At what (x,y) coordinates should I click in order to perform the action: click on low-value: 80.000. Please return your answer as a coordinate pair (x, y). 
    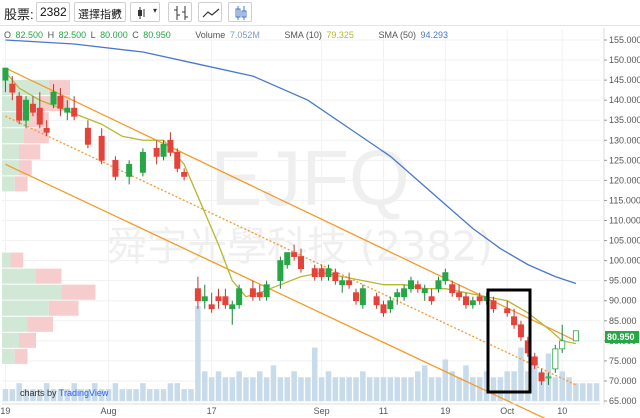
    Looking at the image, I should click on (114, 35).